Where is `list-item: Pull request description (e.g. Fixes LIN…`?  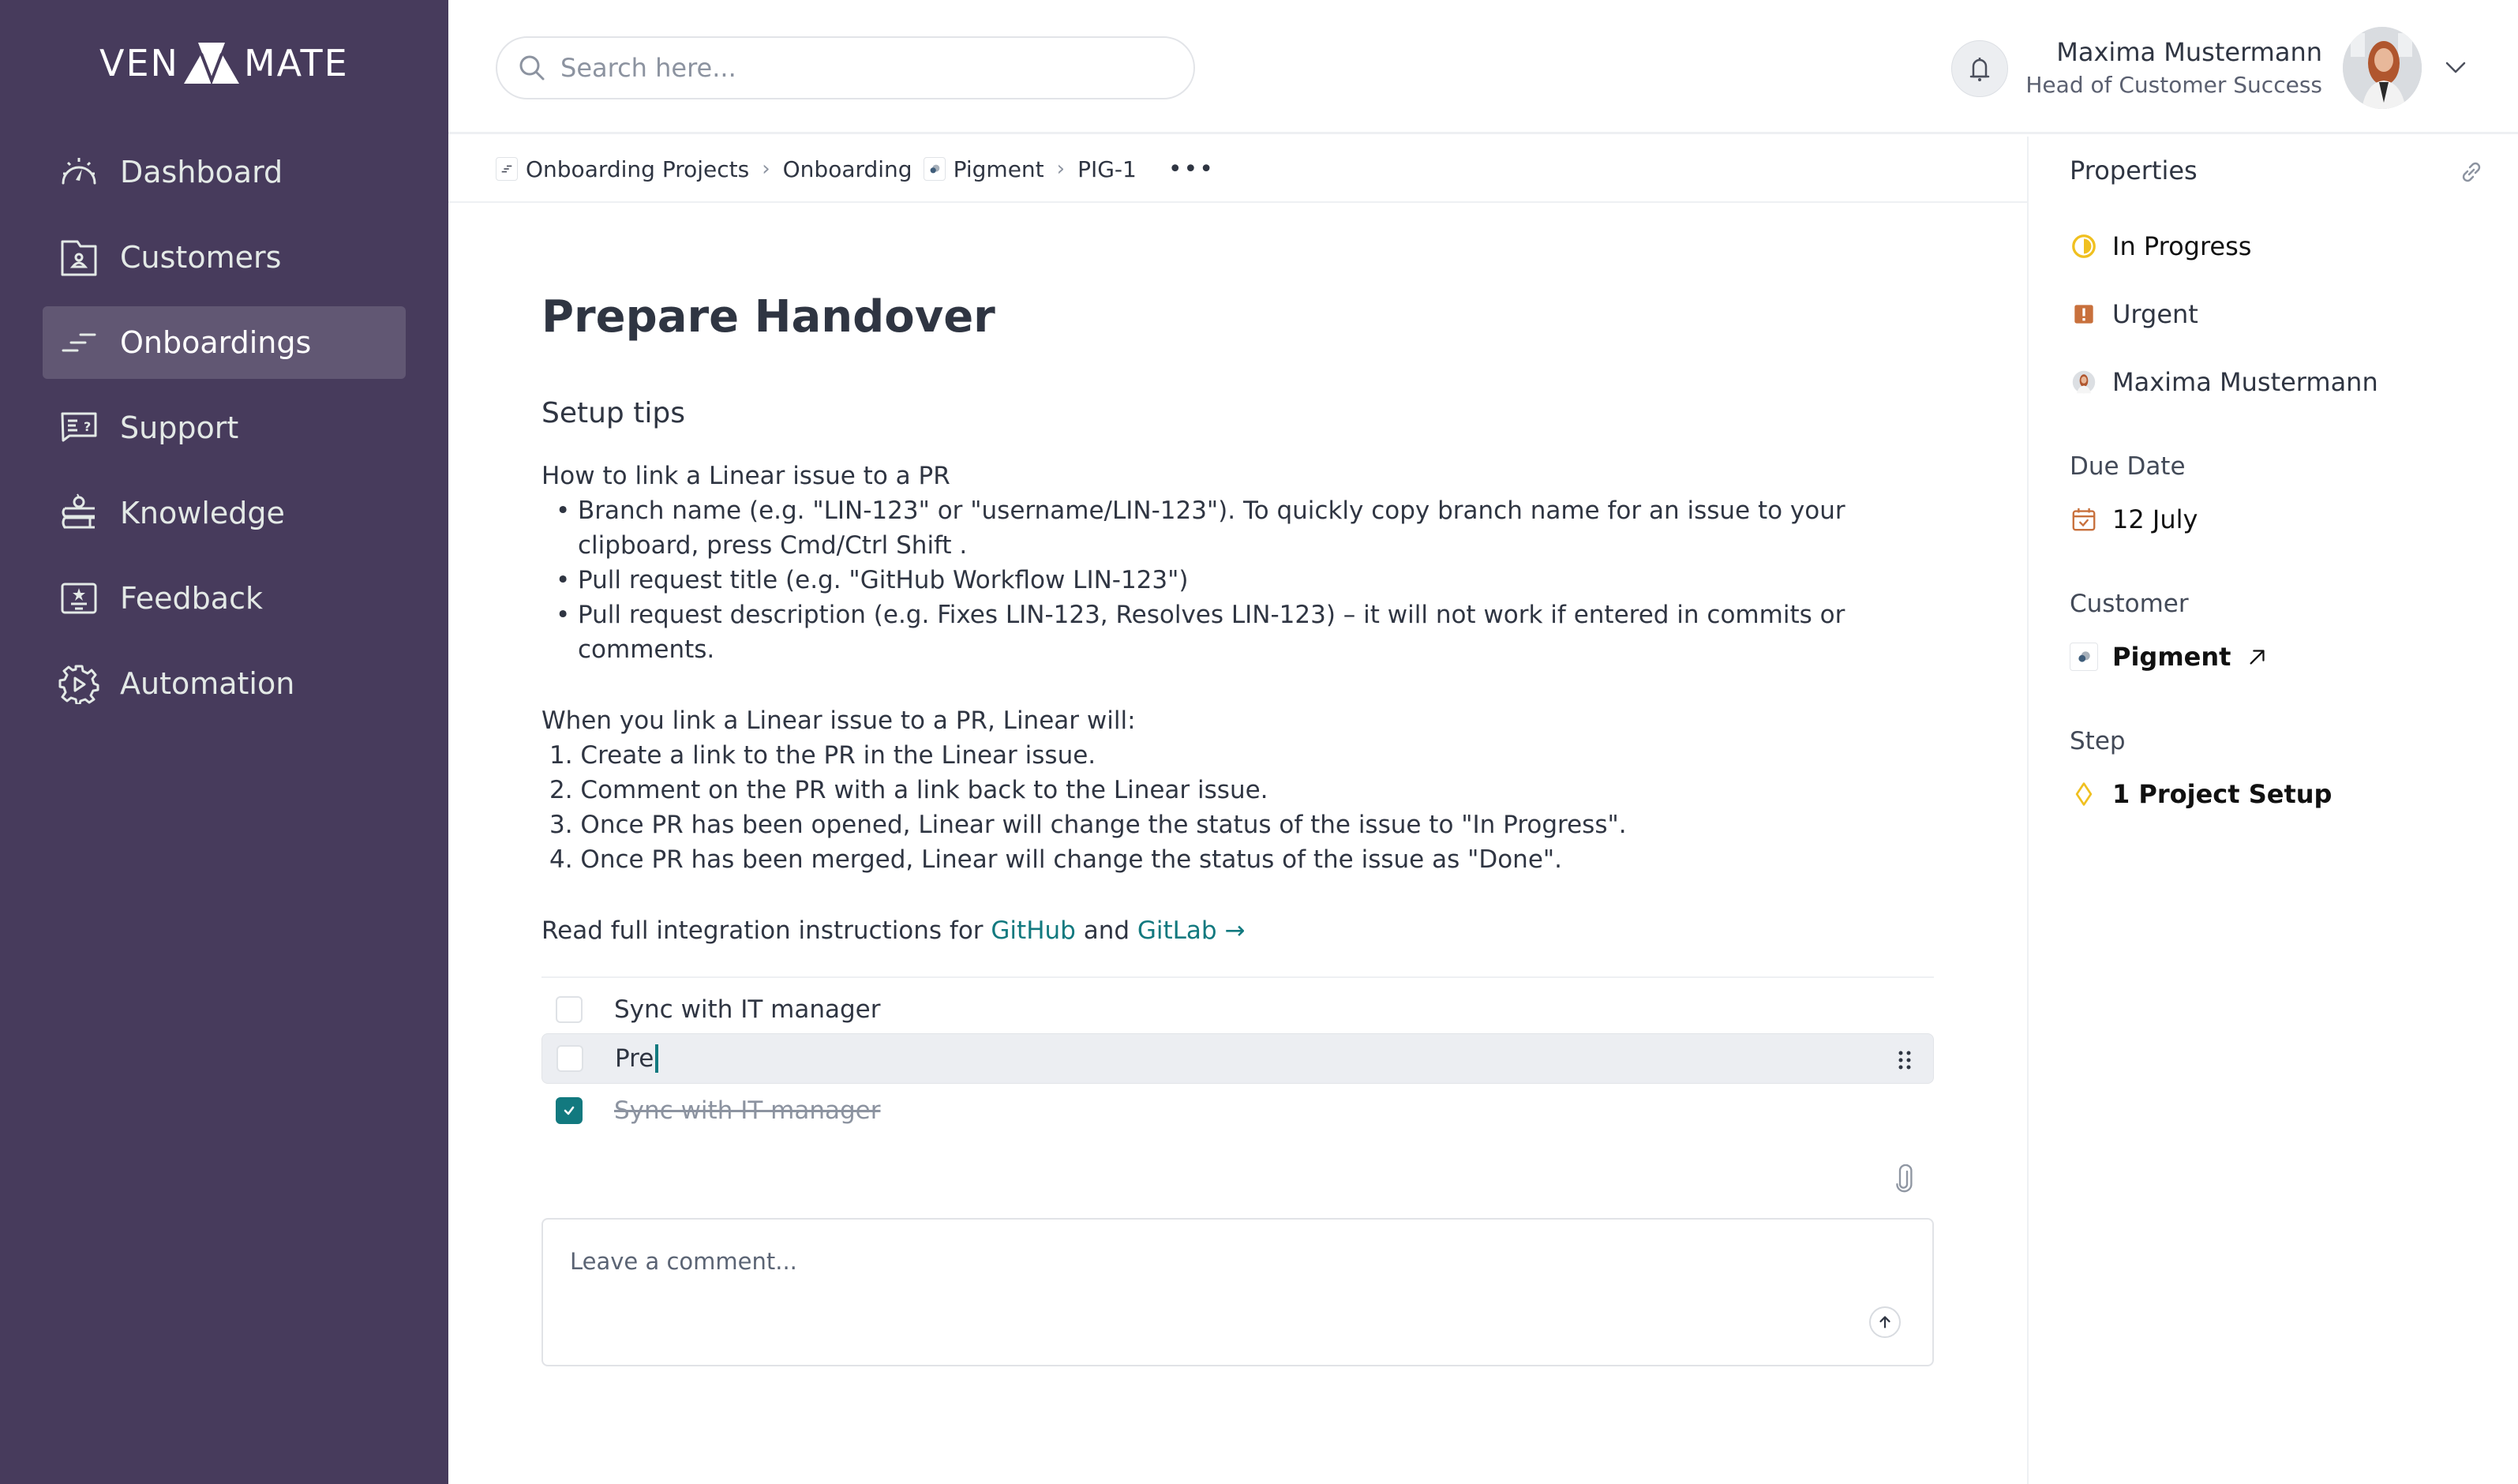 list-item: Pull request description (e.g. Fixes LIN… is located at coordinates (1227, 632).